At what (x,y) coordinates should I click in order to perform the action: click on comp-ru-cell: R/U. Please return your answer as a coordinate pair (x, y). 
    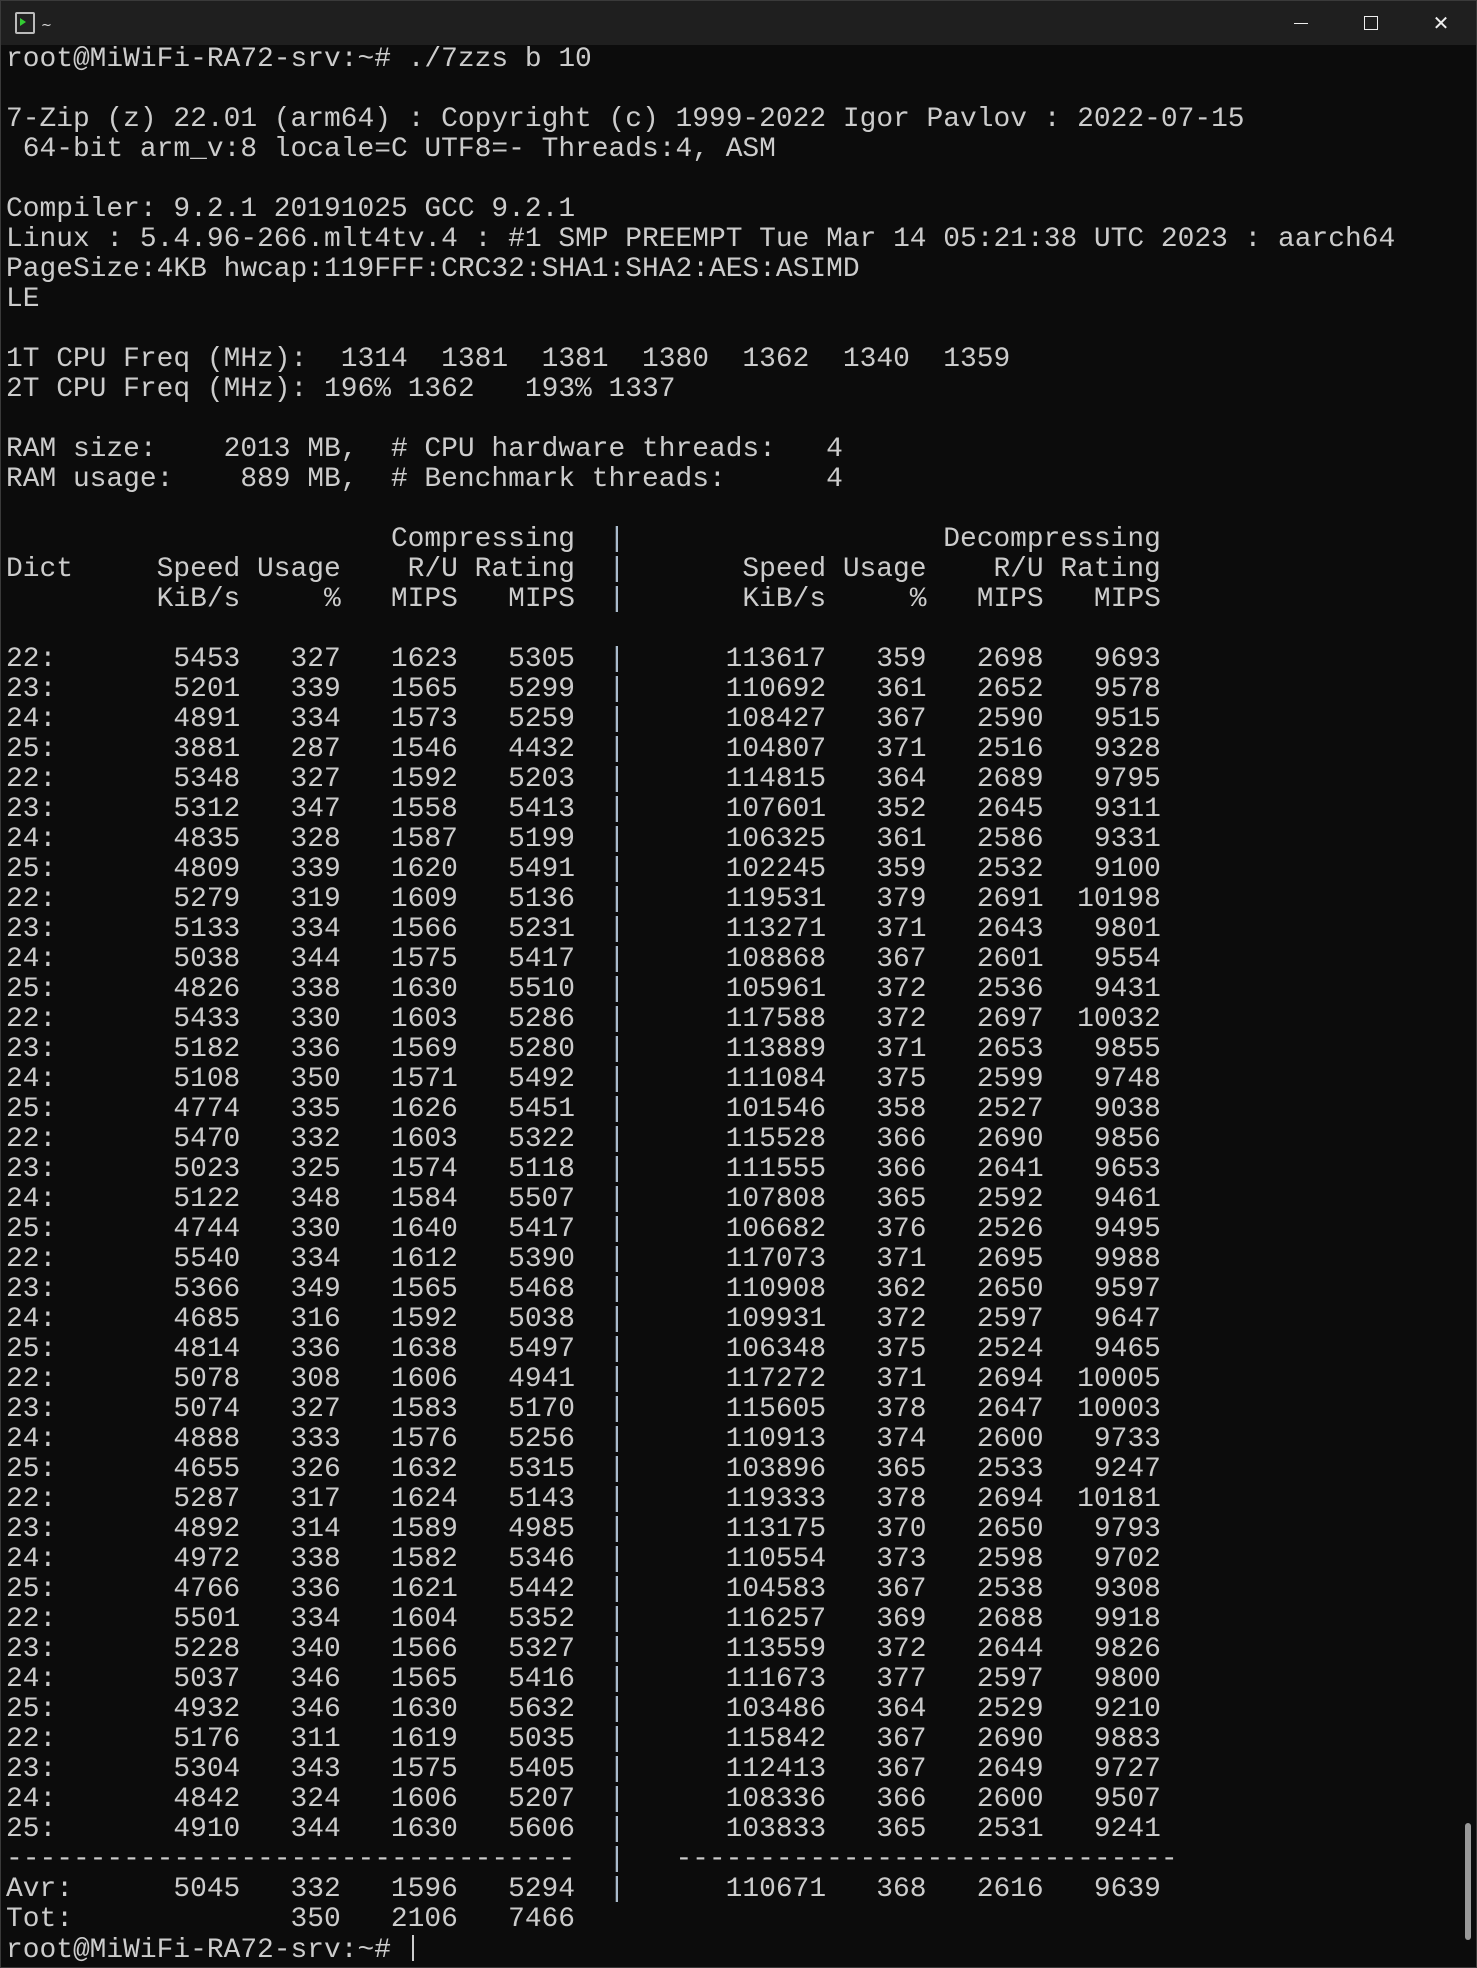
    Looking at the image, I should click on (432, 569).